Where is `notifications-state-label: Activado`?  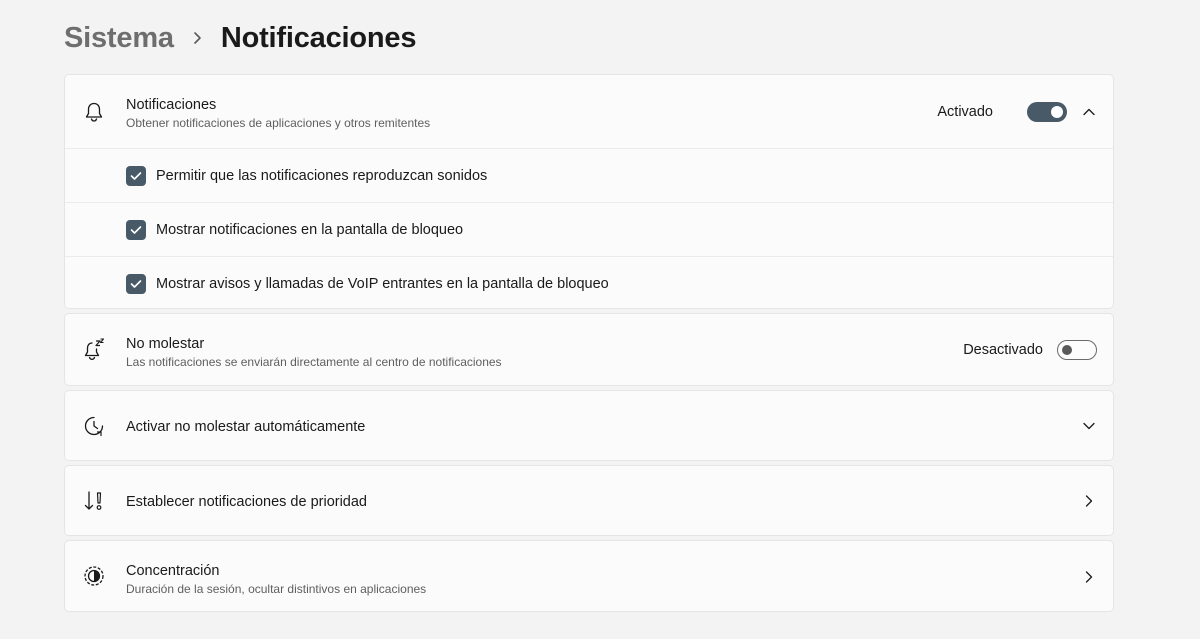
notifications-state-label: Activado is located at coordinates (965, 112).